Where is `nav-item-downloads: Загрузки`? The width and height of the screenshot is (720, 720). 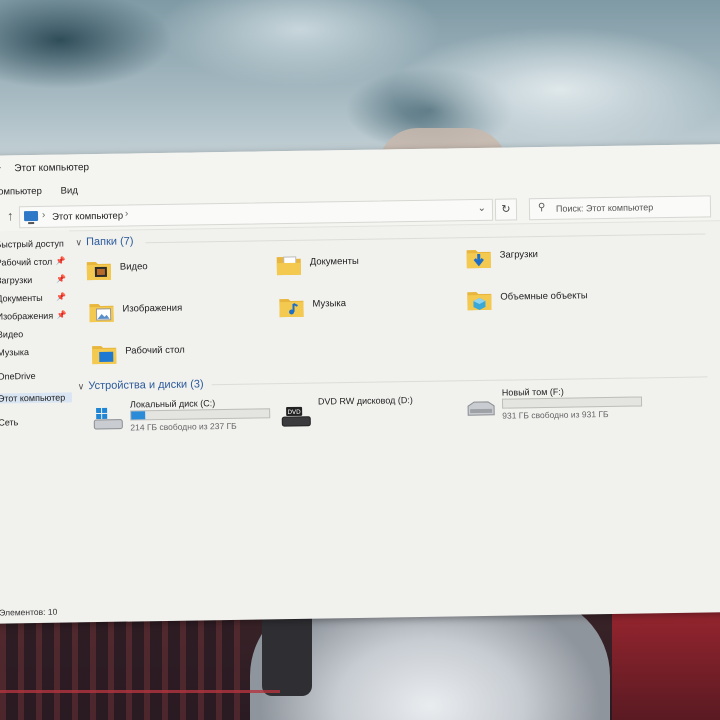 nav-item-downloads: Загрузки is located at coordinates (16, 280).